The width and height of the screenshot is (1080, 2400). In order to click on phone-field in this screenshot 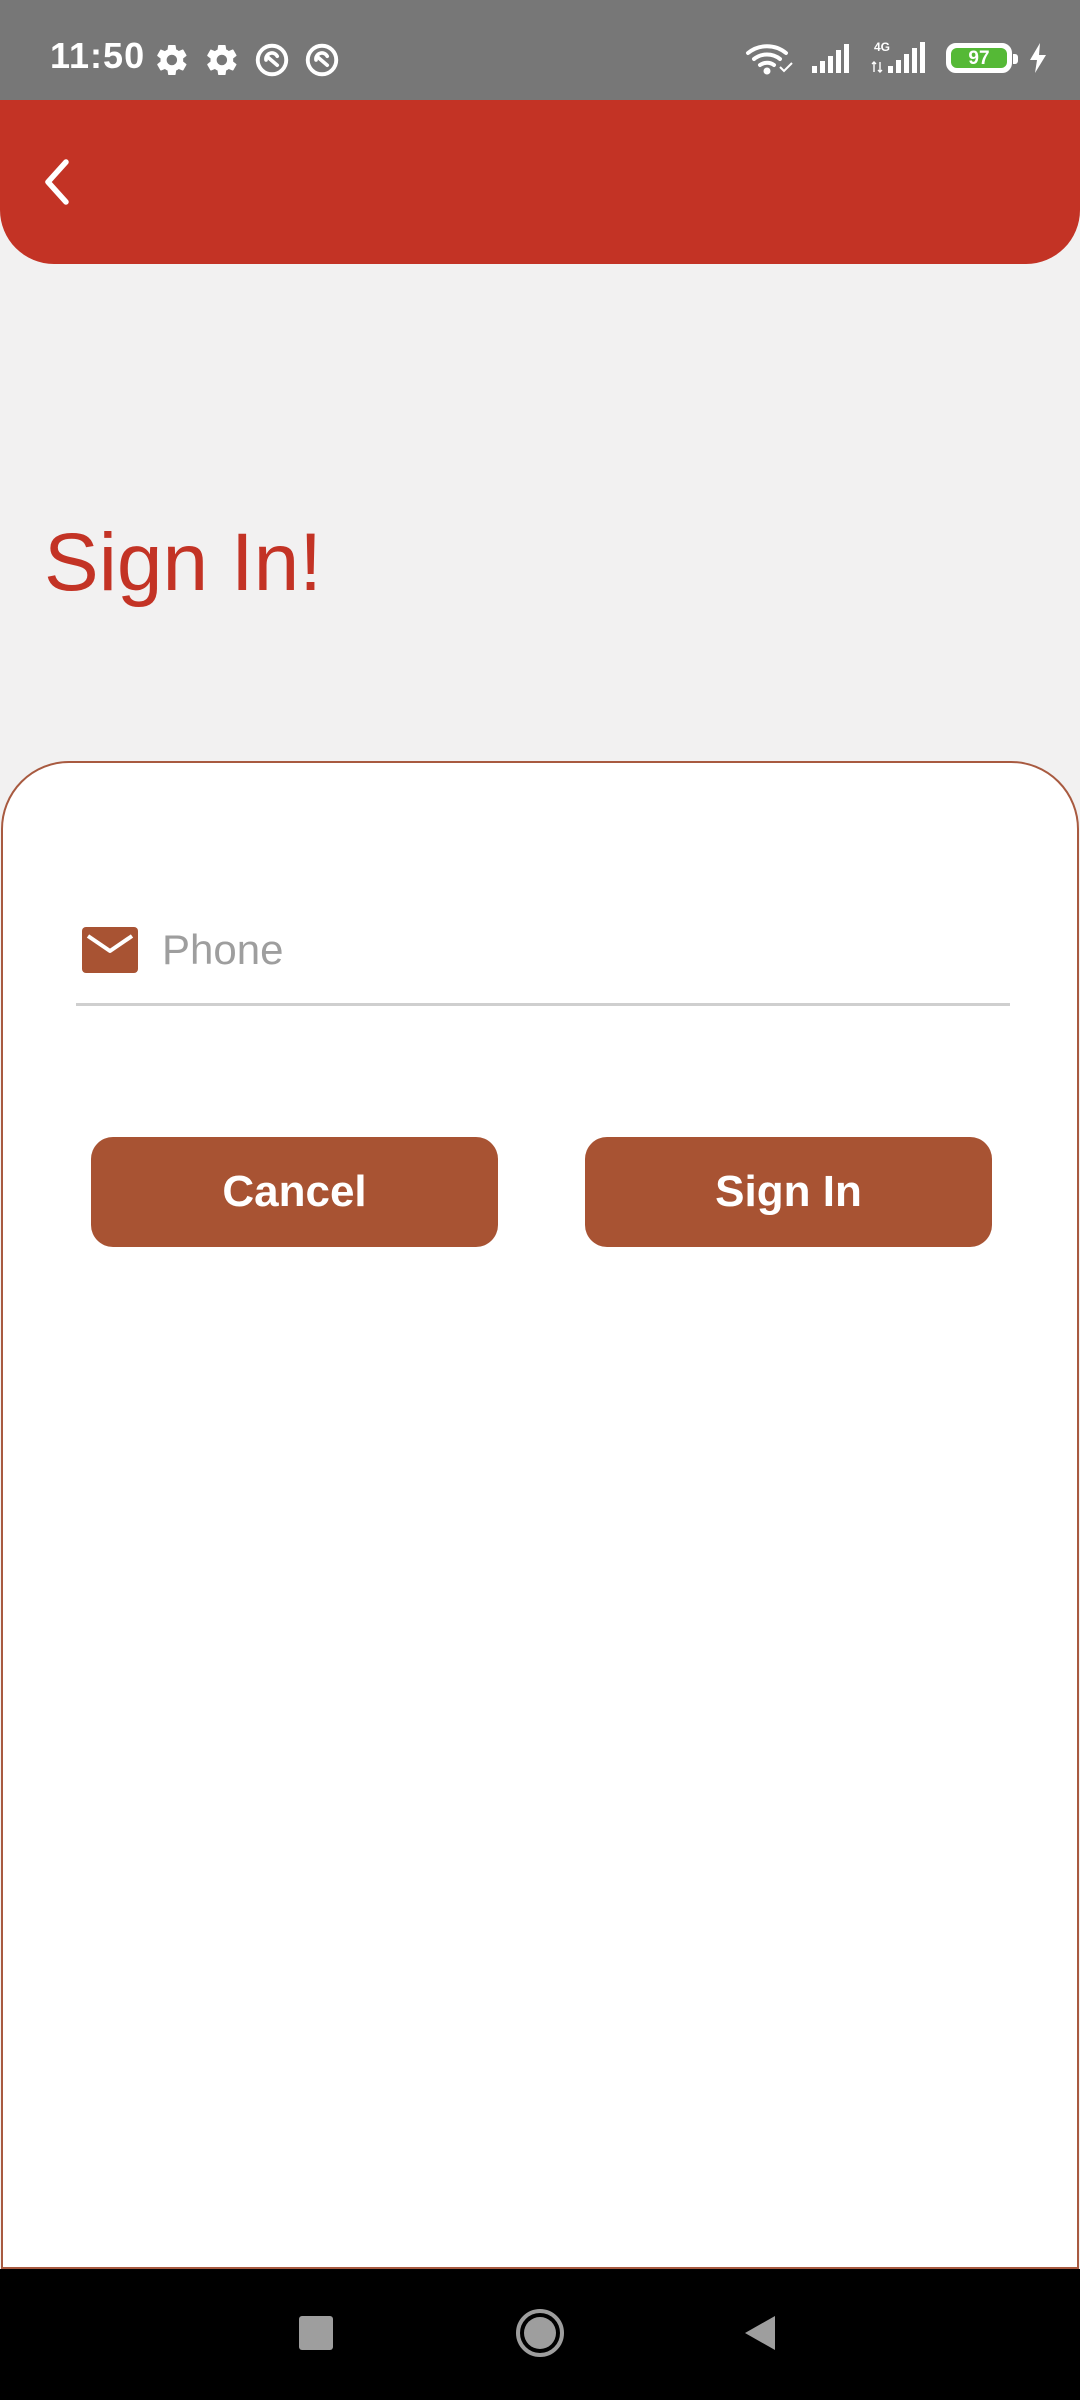, I will do `click(543, 951)`.